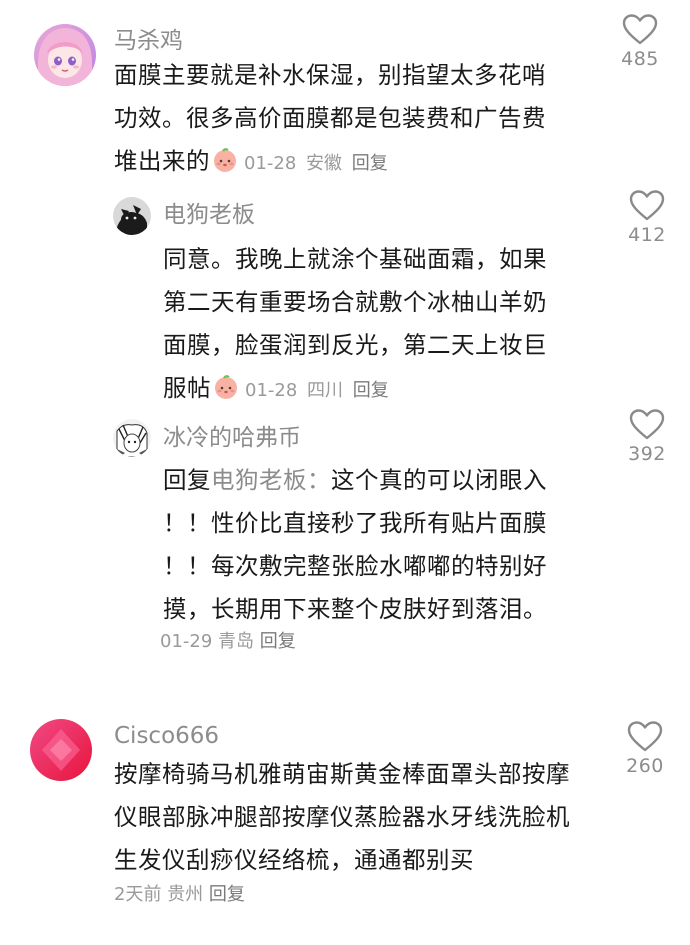 The width and height of the screenshot is (690, 945). What do you see at coordinates (148, 41) in the screenshot?
I see `comment-username: 马杀鸡` at bounding box center [148, 41].